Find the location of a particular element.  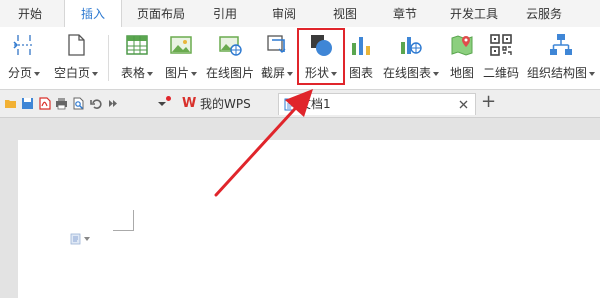

online-chart-label: 在线图表 is located at coordinates (406, 73).